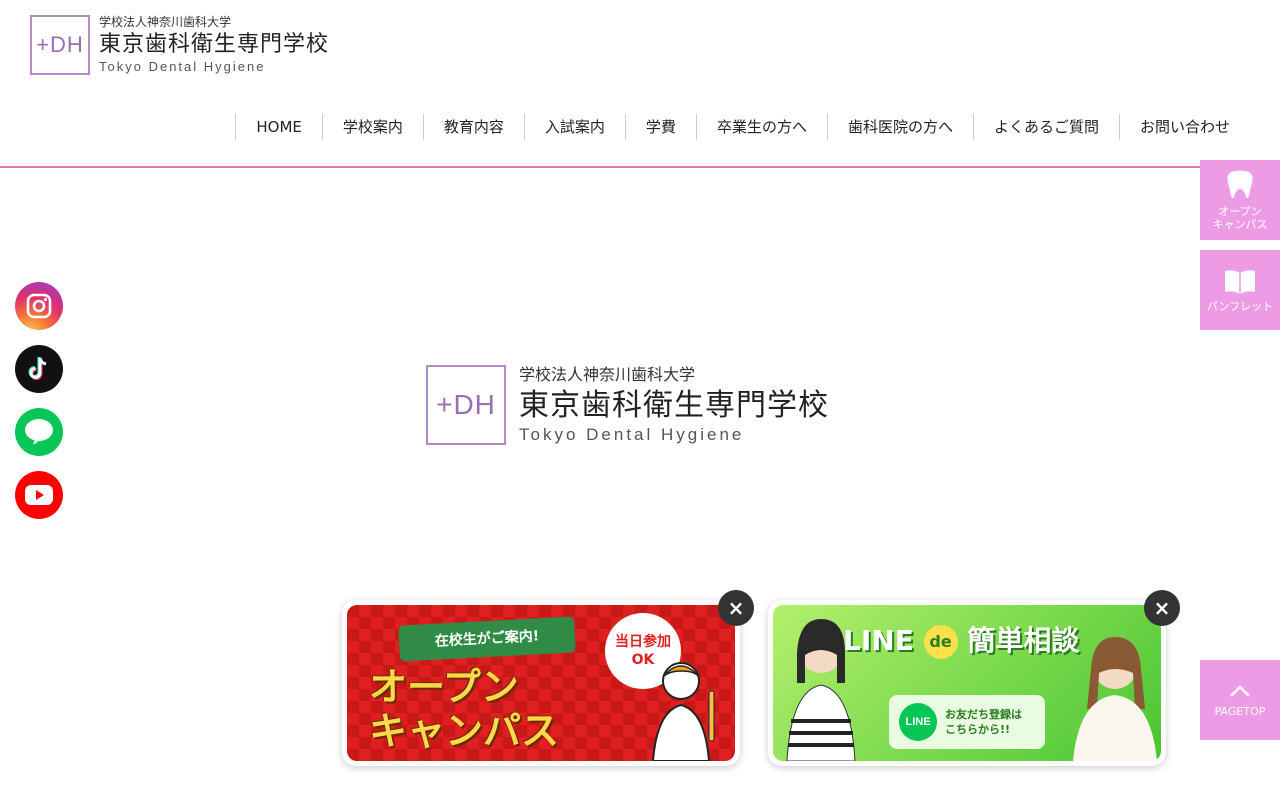  I want to click on line-title: LINE de 簡単相談, so click(961, 639).